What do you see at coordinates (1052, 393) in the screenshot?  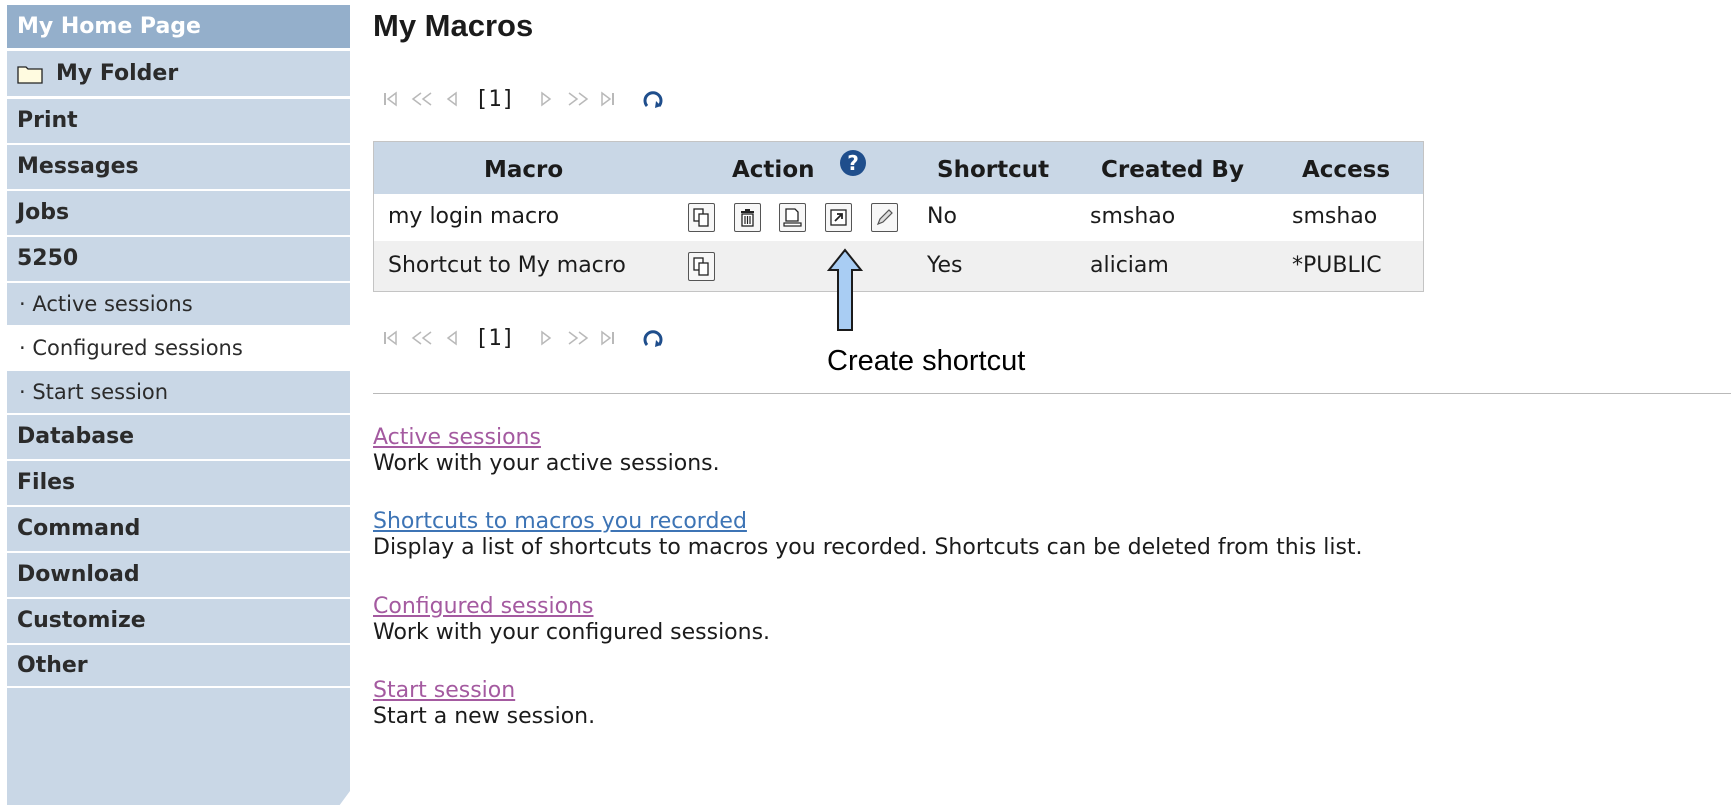 I see `divider` at bounding box center [1052, 393].